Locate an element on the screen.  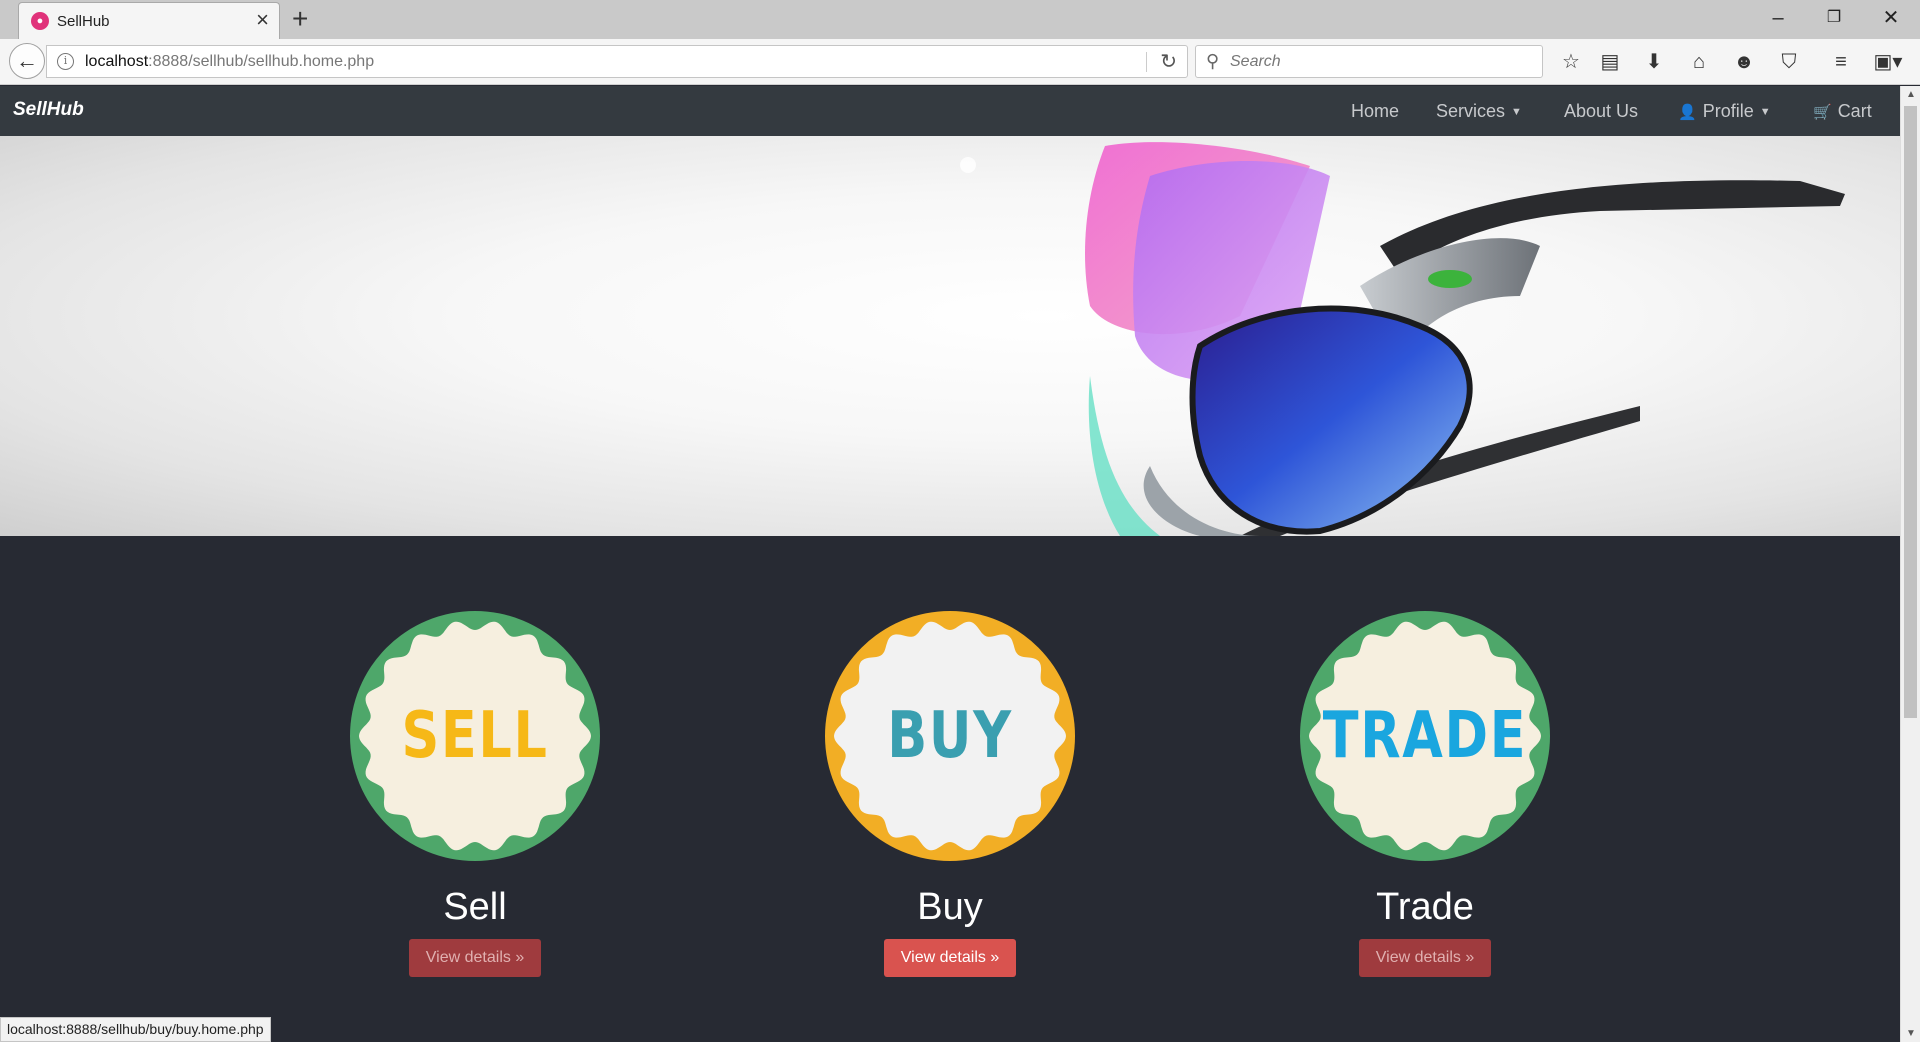
nav-profile-label: Profile is located at coordinates (1728, 111).